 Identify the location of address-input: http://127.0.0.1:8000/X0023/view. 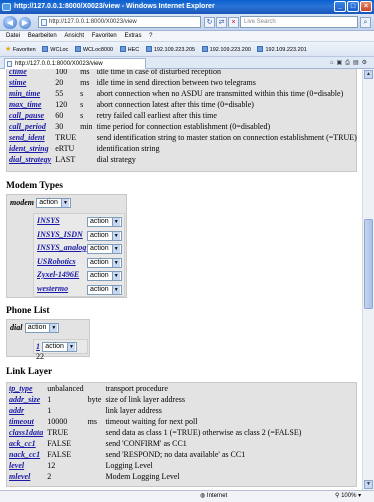
(119, 22).